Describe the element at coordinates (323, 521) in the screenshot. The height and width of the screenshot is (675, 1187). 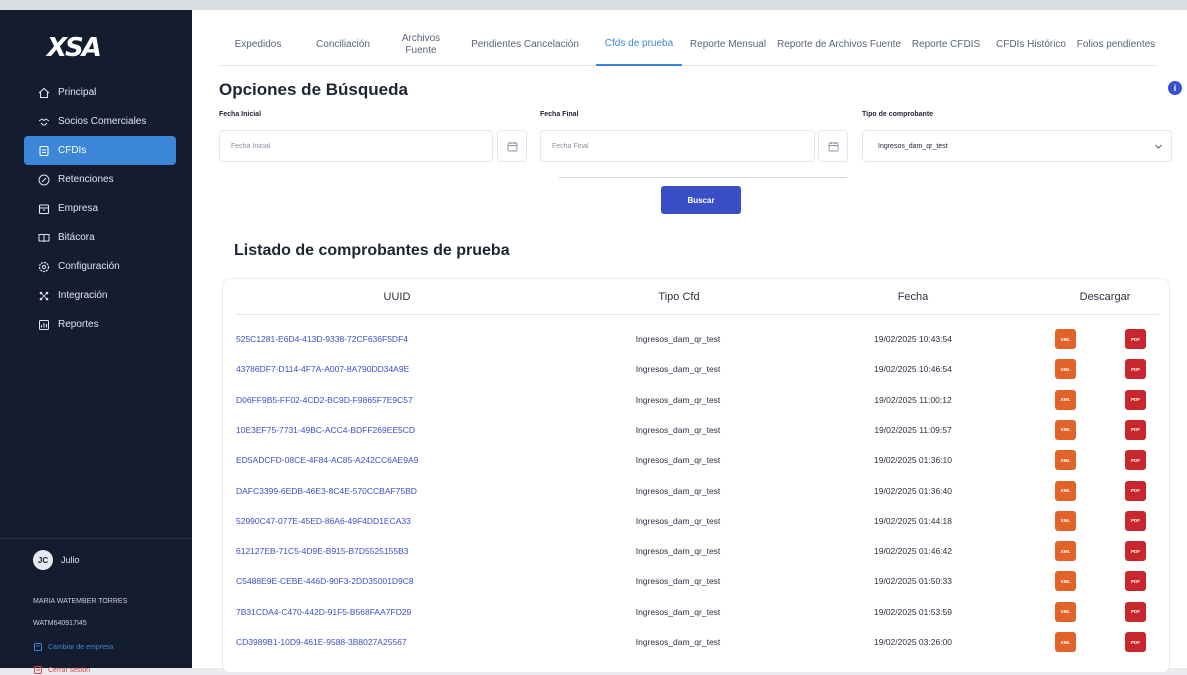
I see `uuid-link: 52990C47-077E-45ED-86A6-49F4DD1ECA33` at that location.